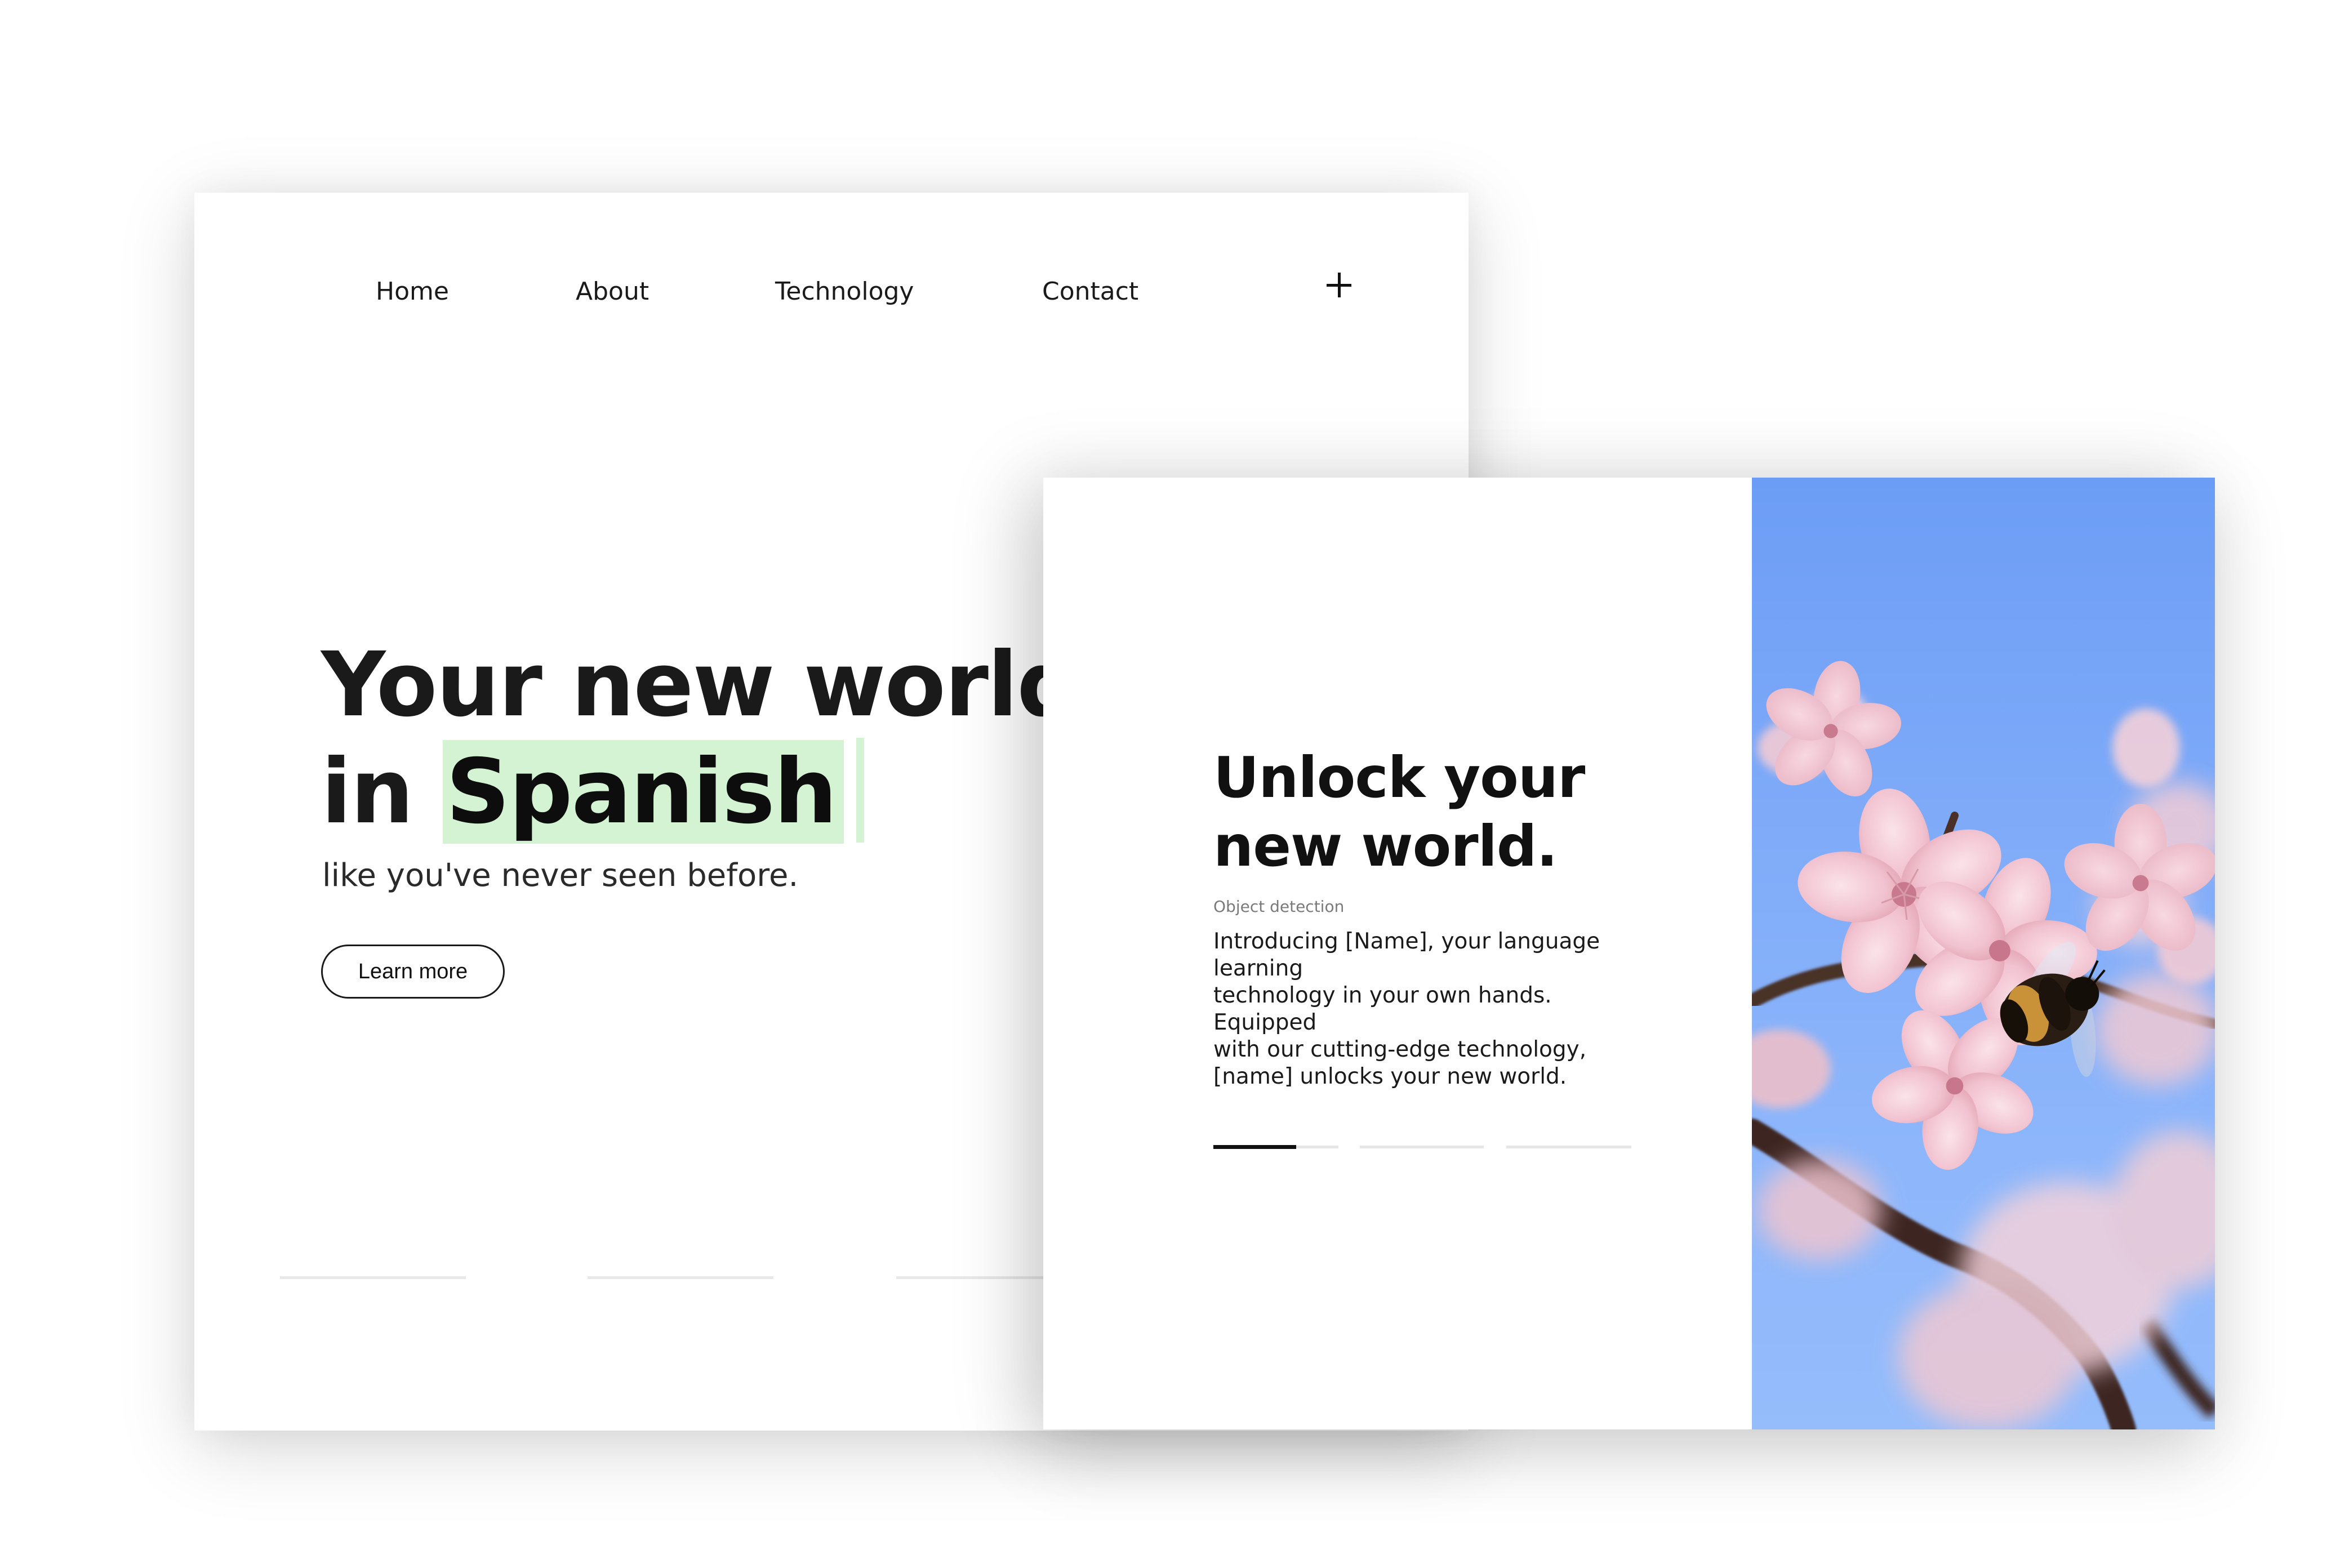  What do you see at coordinates (1399, 777) in the screenshot?
I see `slide-title-line1: Unlock your` at bounding box center [1399, 777].